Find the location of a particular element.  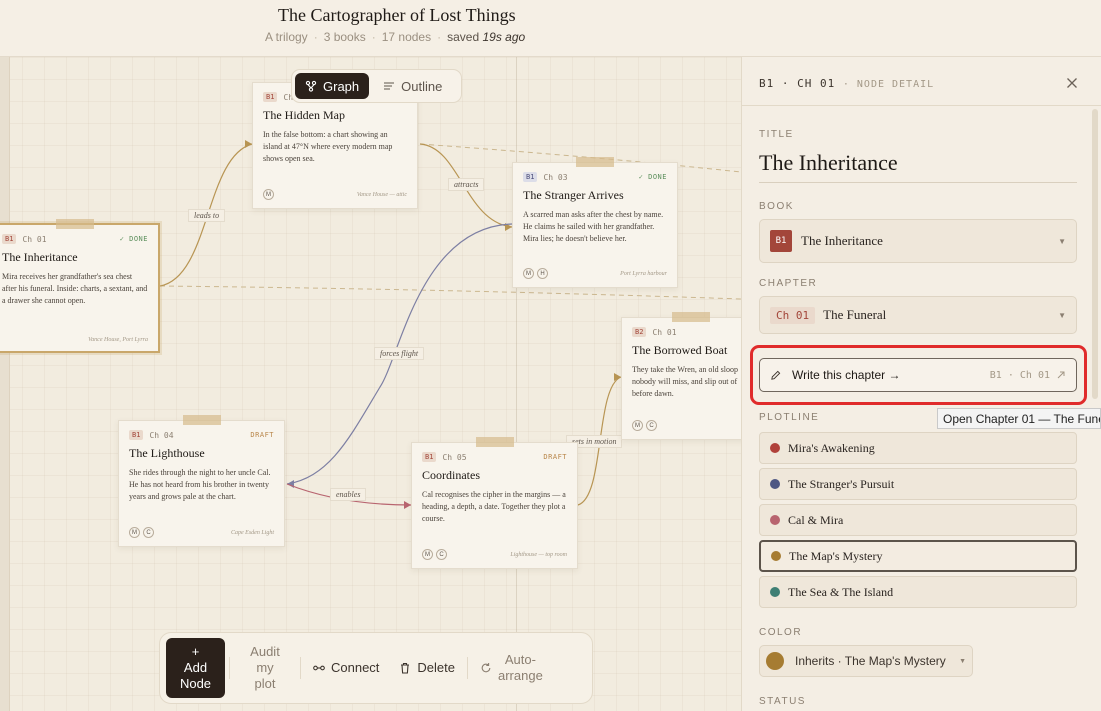

edge-enables-arrow is located at coordinates (407, 505).